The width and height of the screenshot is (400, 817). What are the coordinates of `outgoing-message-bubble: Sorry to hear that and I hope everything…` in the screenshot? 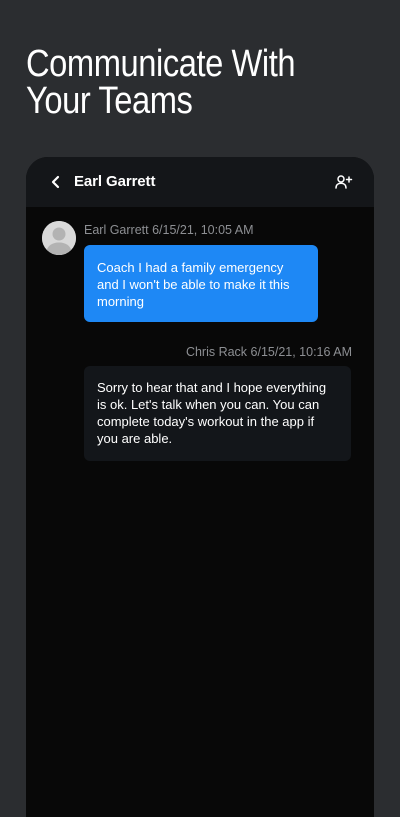 It's located at (217, 413).